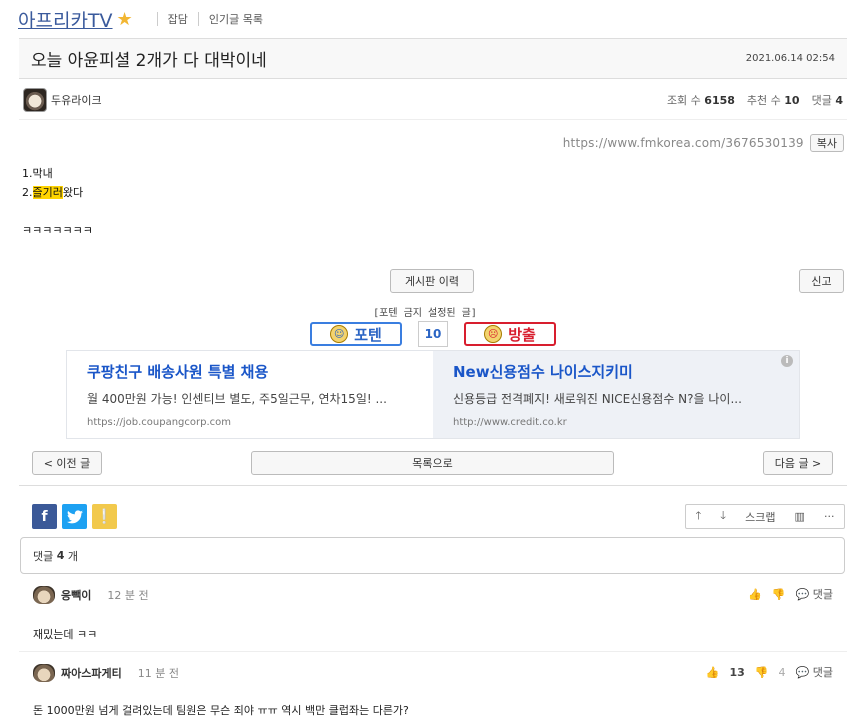 Image resolution: width=850 pixels, height=728 pixels. I want to click on board-history-button: 게시판 이력, so click(432, 281).